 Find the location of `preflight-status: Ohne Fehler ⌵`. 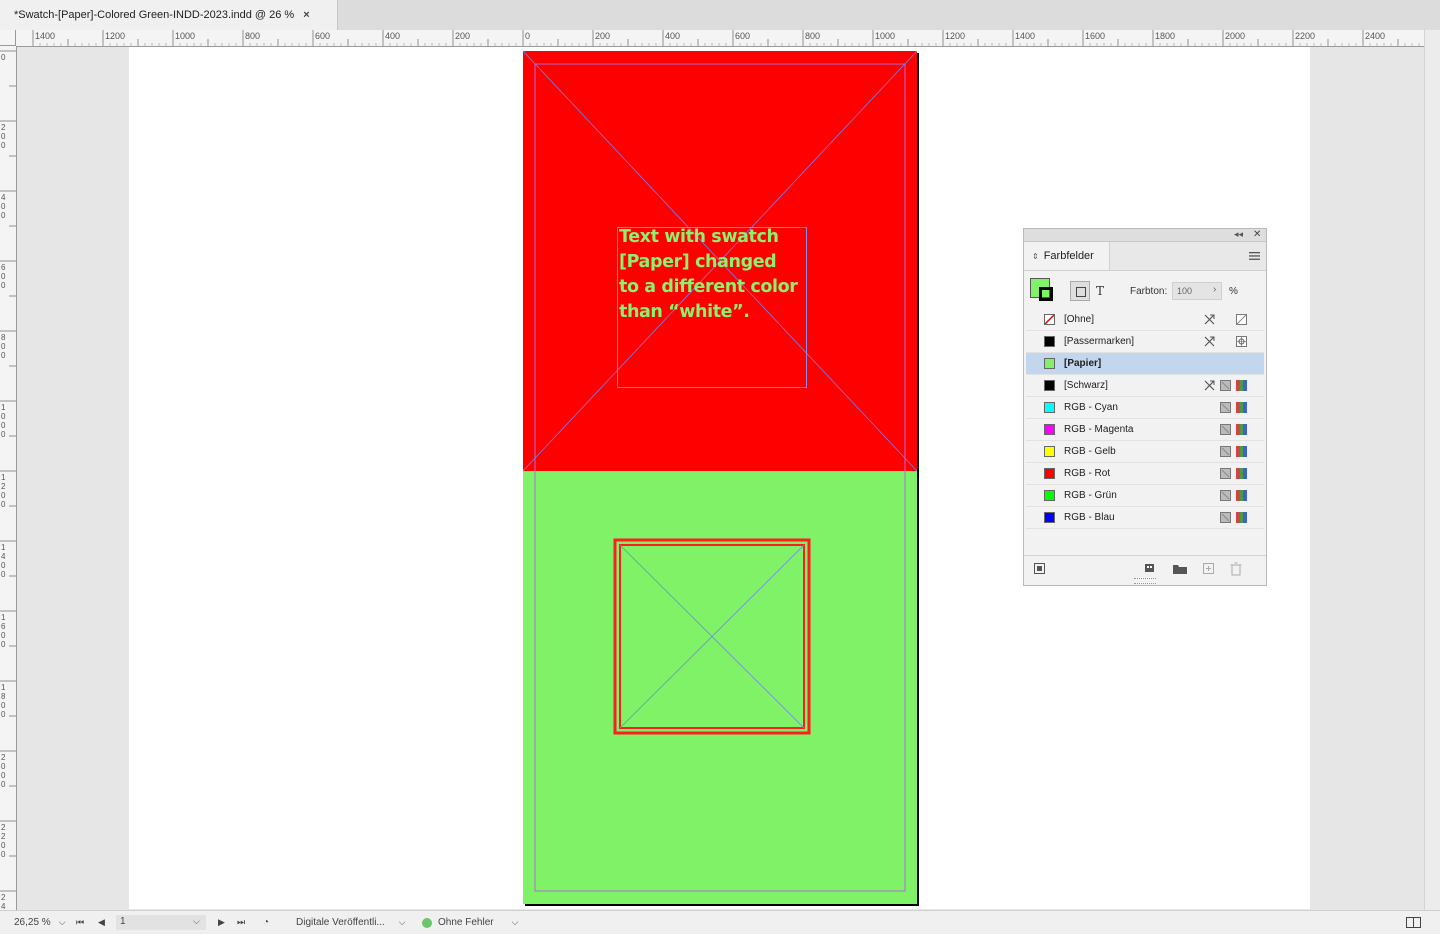

preflight-status: Ohne Fehler ⌵ is located at coordinates (470, 922).